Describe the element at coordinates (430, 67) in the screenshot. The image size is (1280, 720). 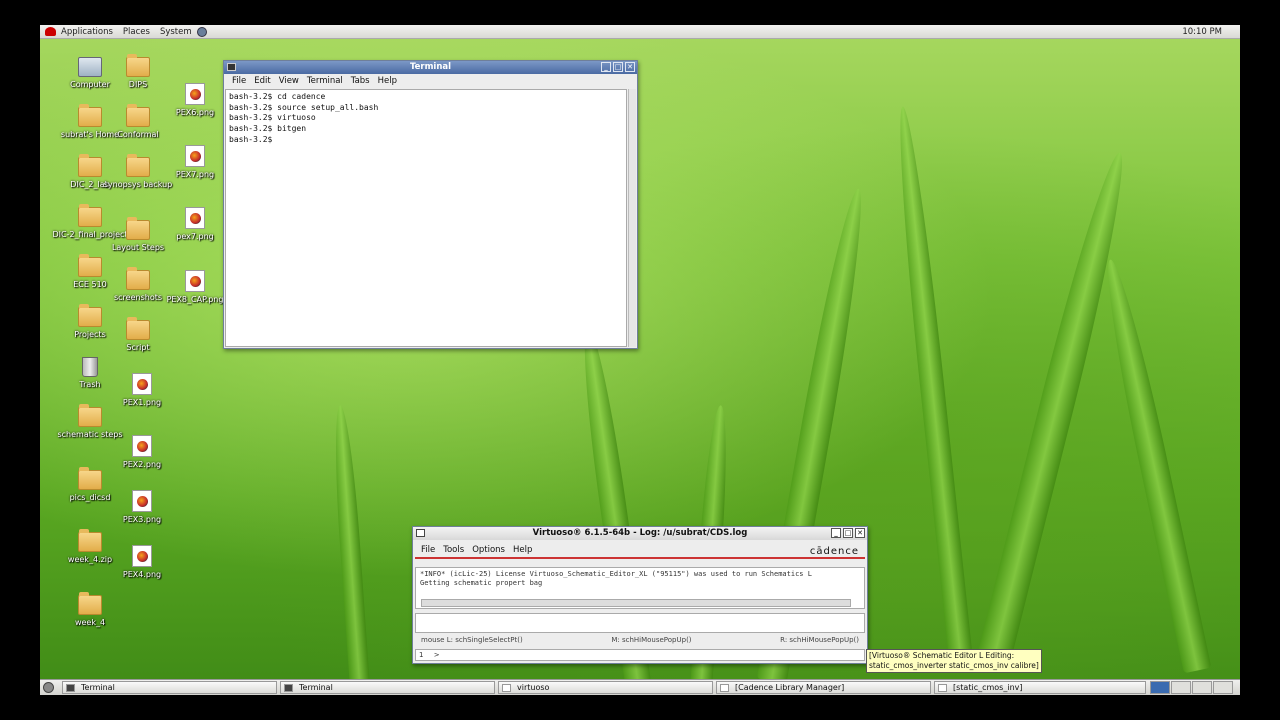
I see `terminal-titlebar: Terminal _ □ ✕` at that location.